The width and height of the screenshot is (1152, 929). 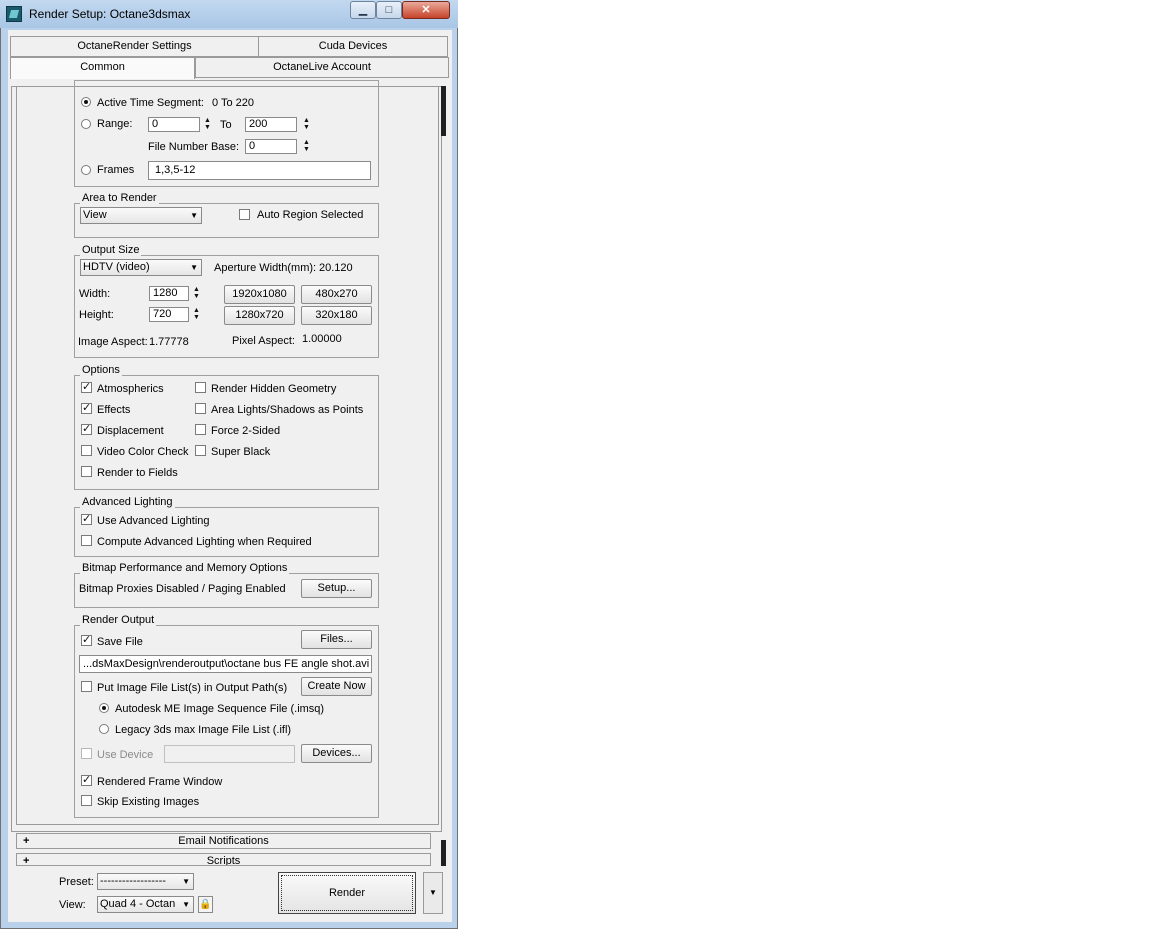 I want to click on video-color-check-checkbox, so click(x=86, y=450).